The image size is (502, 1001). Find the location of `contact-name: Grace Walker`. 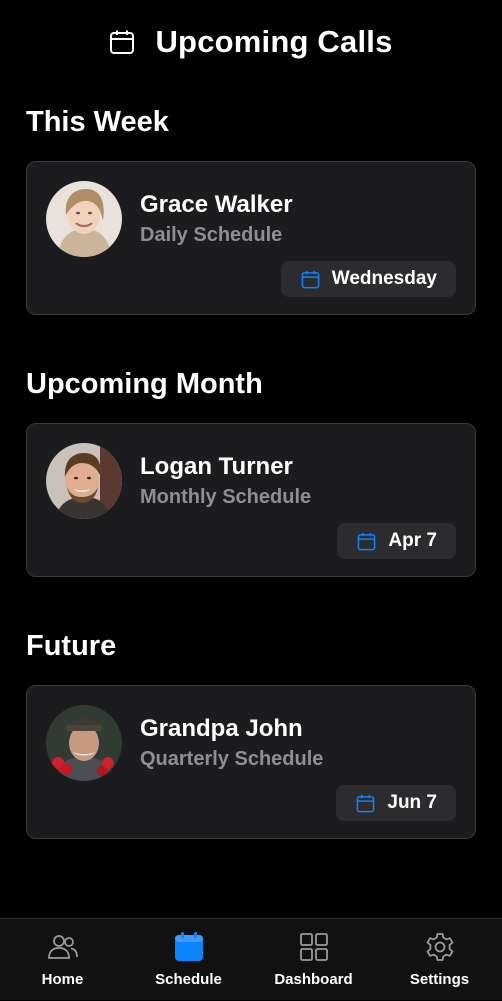

contact-name: Grace Walker is located at coordinates (216, 204).